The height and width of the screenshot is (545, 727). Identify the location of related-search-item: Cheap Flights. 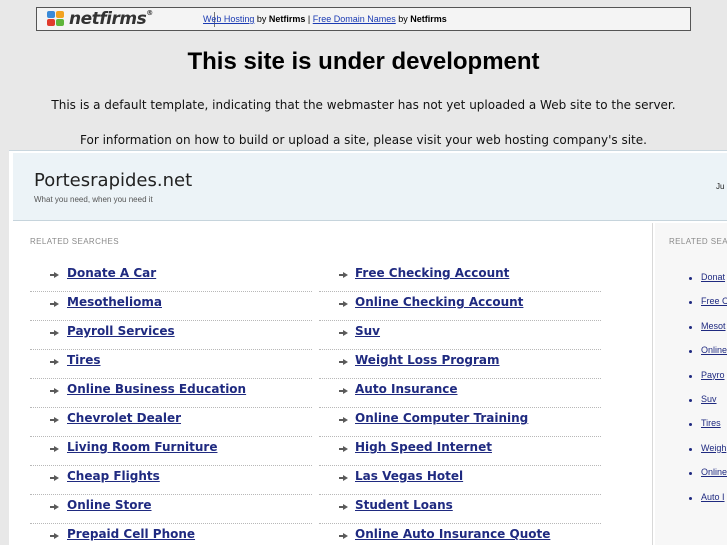
(171, 480).